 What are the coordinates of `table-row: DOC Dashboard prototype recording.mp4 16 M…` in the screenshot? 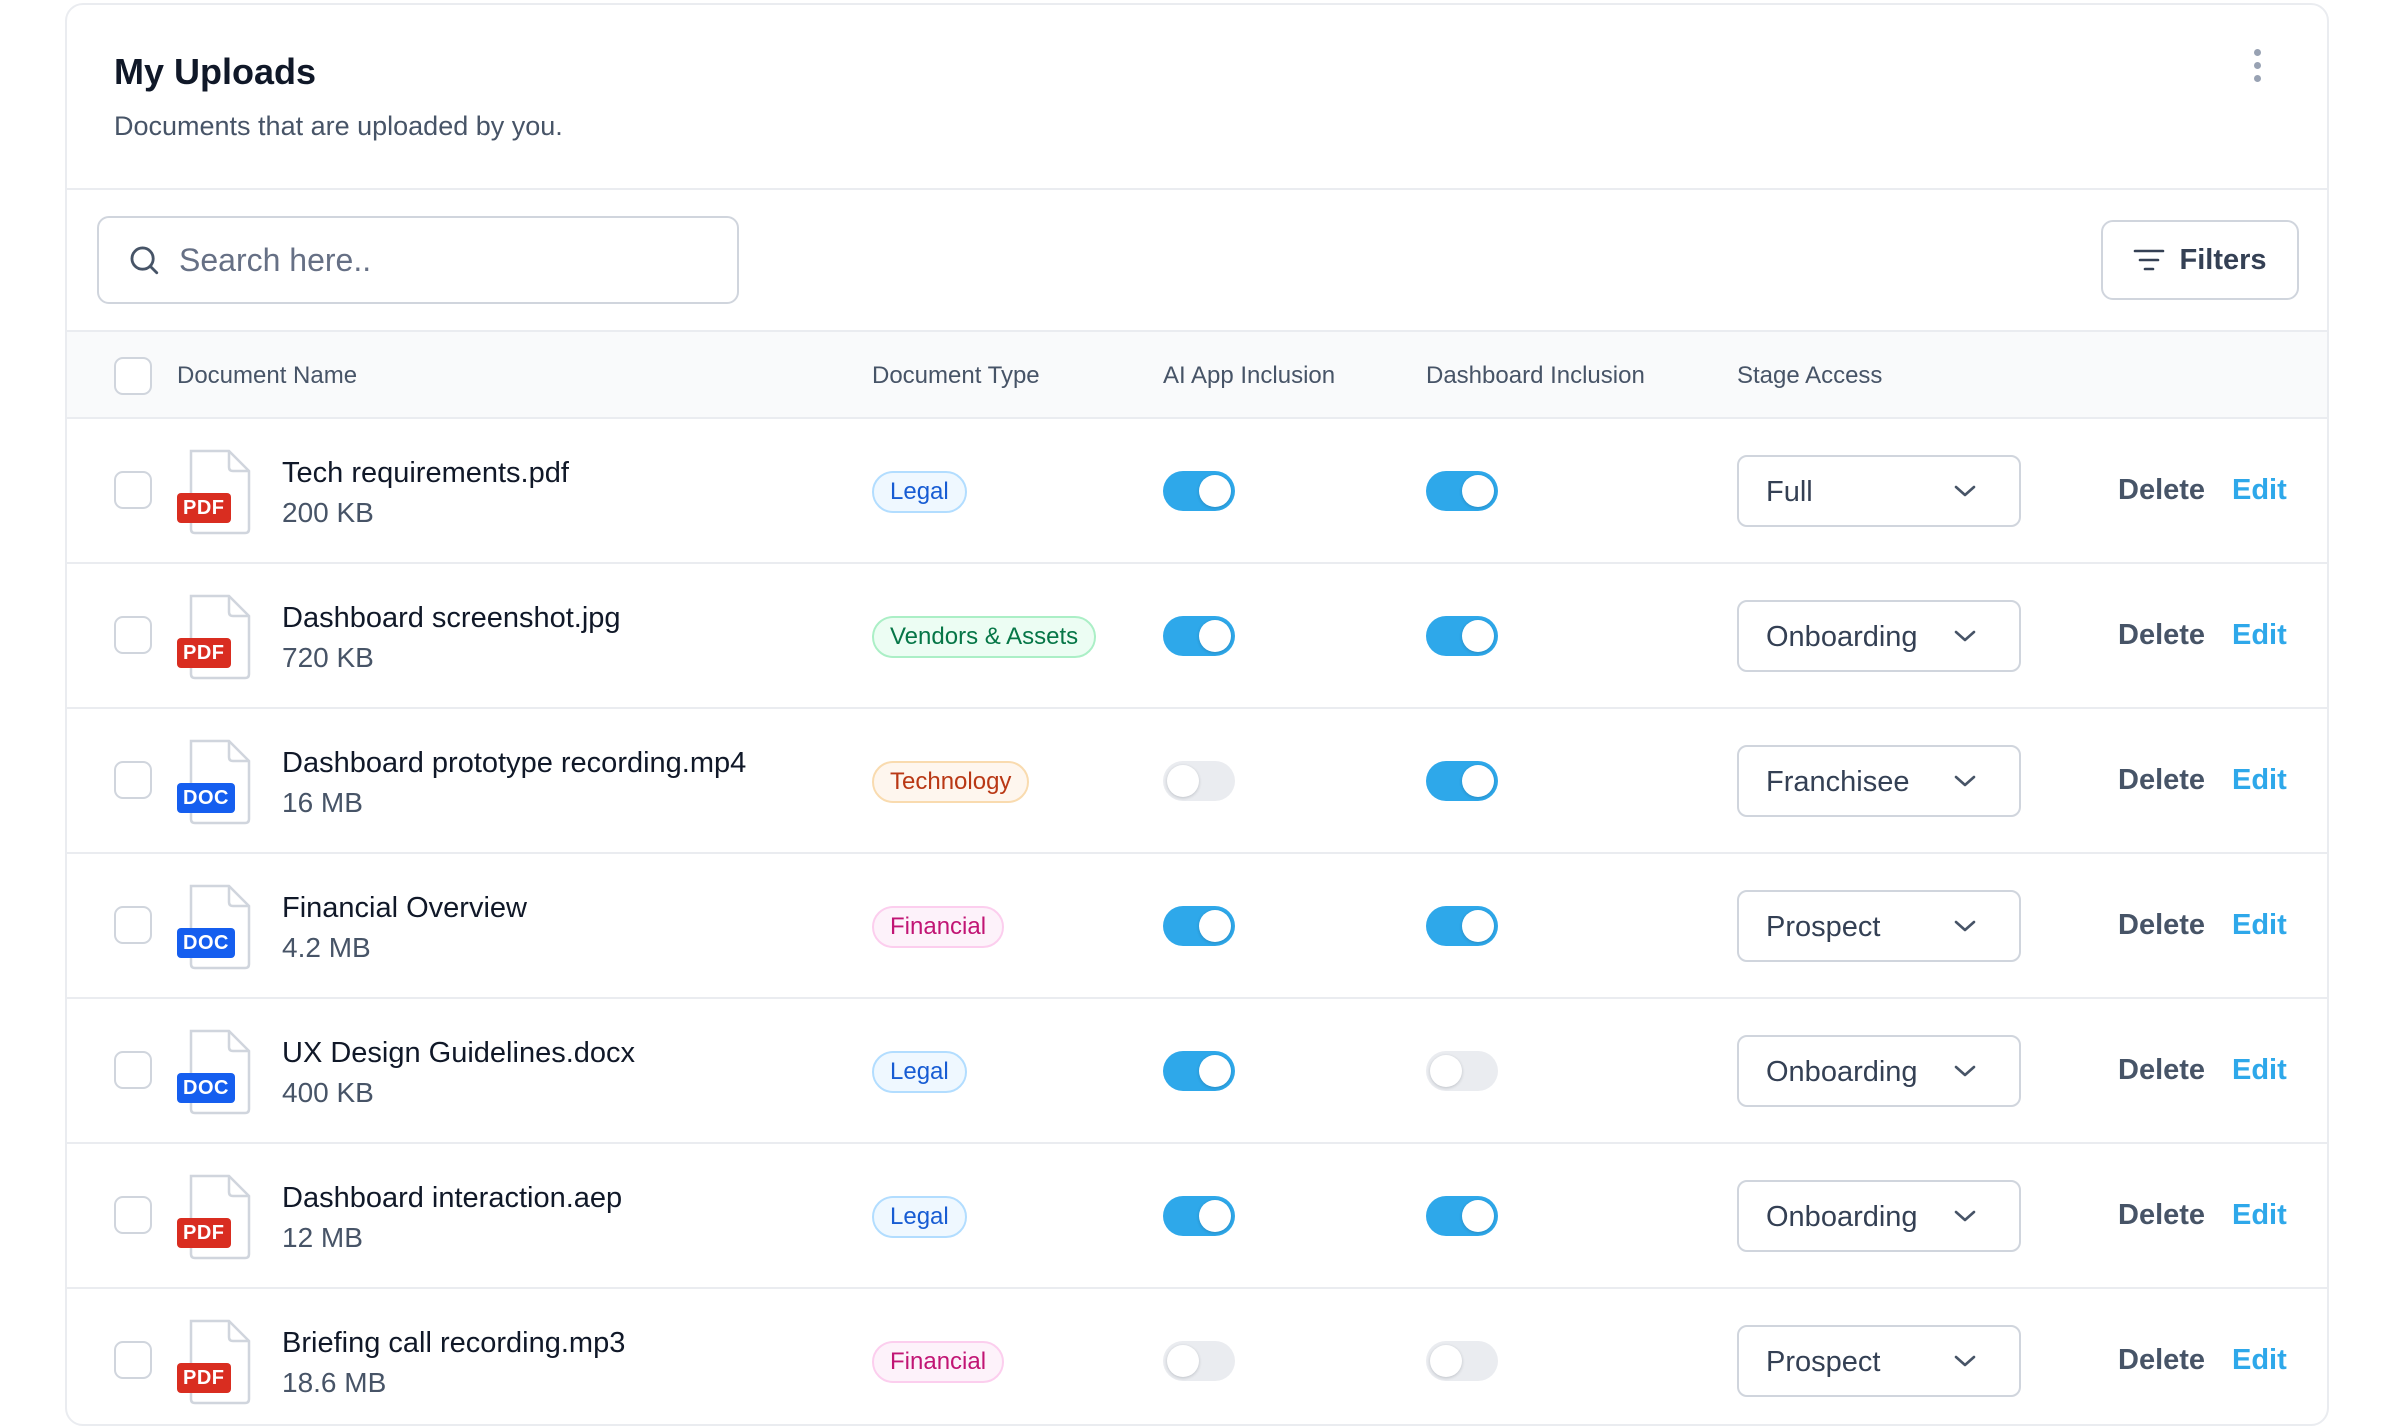 It's located at (1197, 781).